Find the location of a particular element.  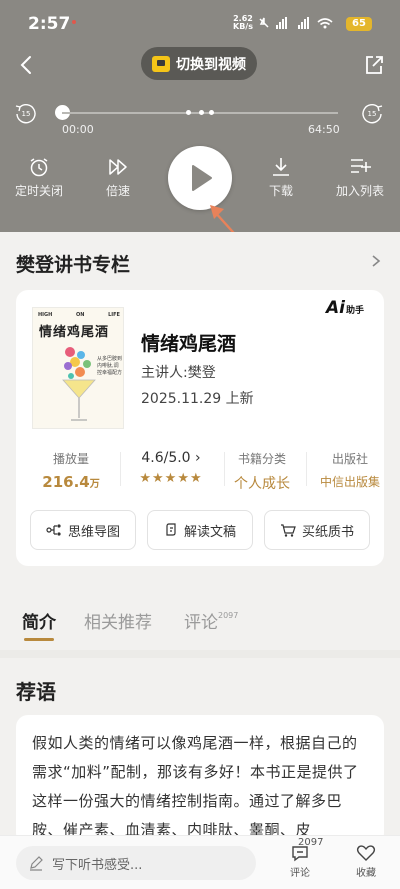

signal-icons is located at coordinates (299, 24).